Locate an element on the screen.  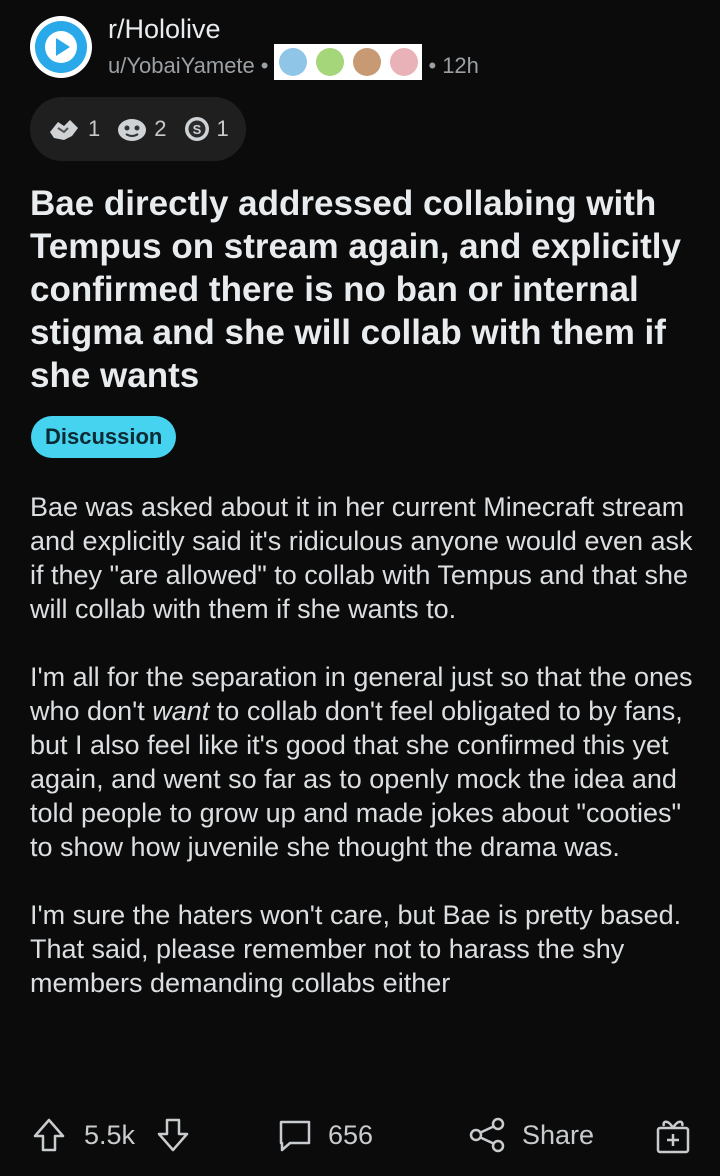
awards-bar: 1 2 S 1 is located at coordinates (138, 129).